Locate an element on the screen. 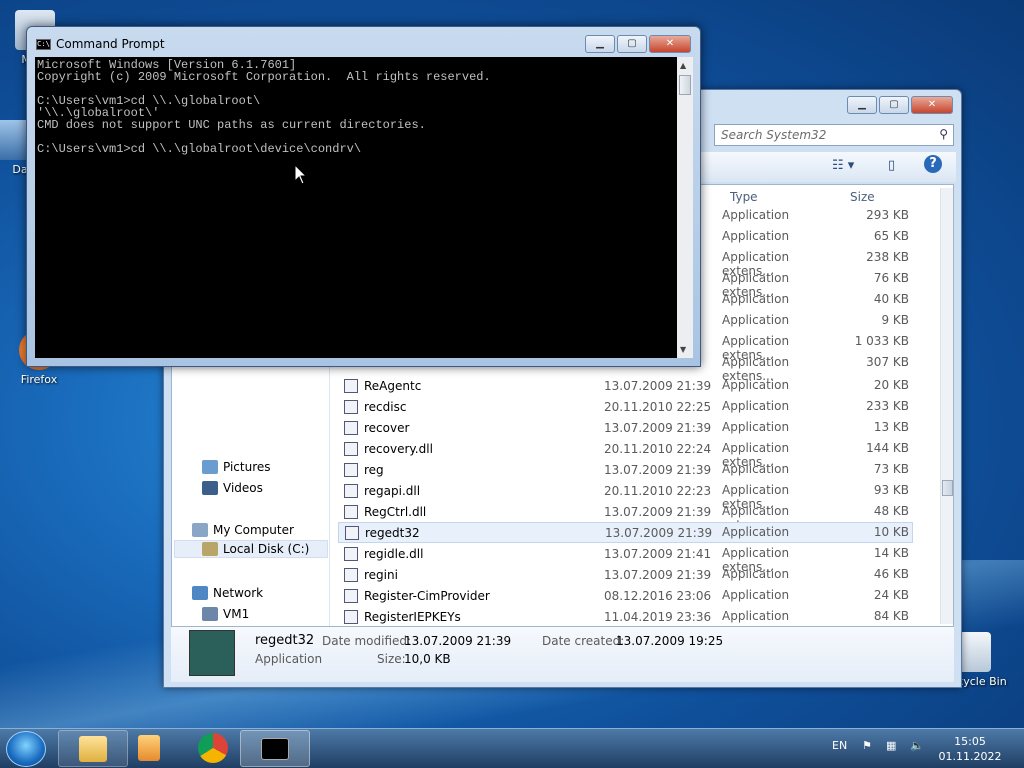 This screenshot has height=768, width=1024. file-date: 13.07.2009 21:41 is located at coordinates (658, 553).